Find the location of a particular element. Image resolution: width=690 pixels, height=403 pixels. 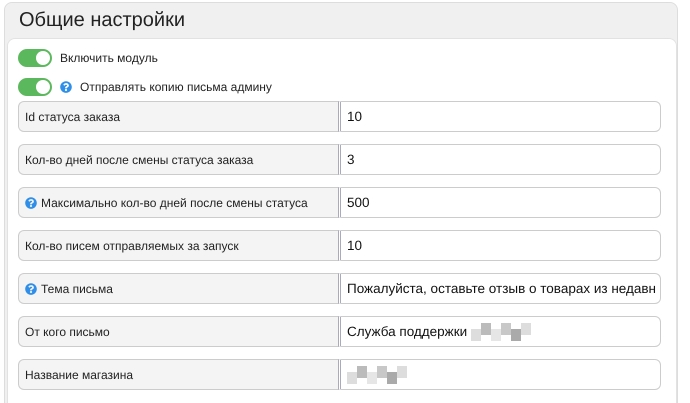

input-field: Служба поддержки is located at coordinates (499, 331).